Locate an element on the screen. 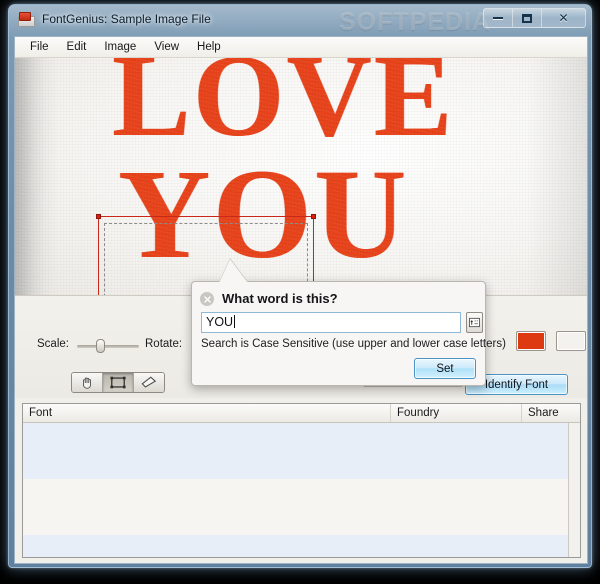  column-header-font: Font is located at coordinates (207, 413).